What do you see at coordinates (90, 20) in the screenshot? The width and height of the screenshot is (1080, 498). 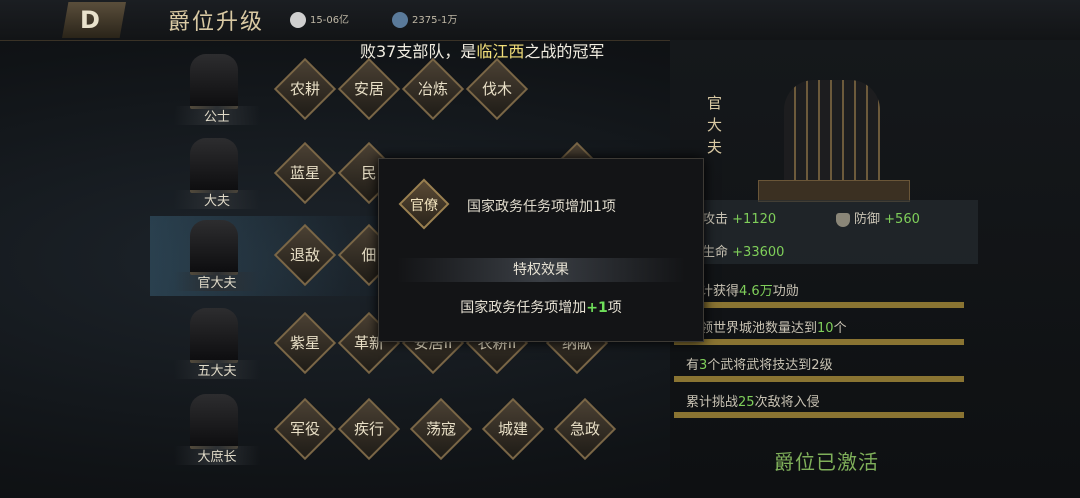 I see `back-icon: D` at bounding box center [90, 20].